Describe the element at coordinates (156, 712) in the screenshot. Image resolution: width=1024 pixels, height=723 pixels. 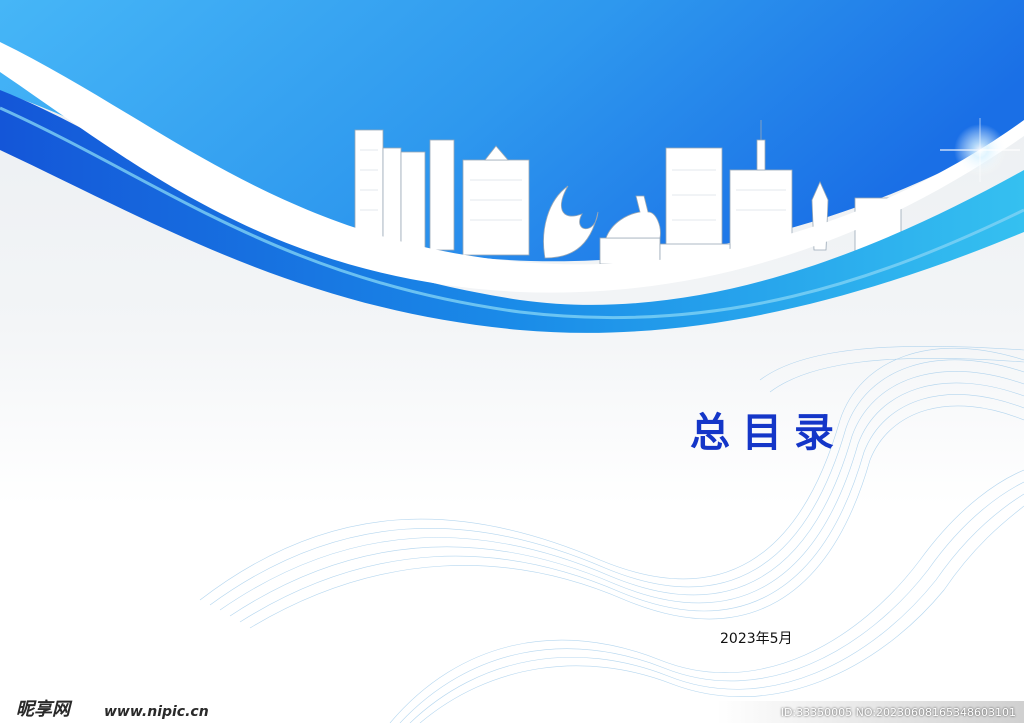
I see `watermark-site-url: www.nipic.cn` at that location.